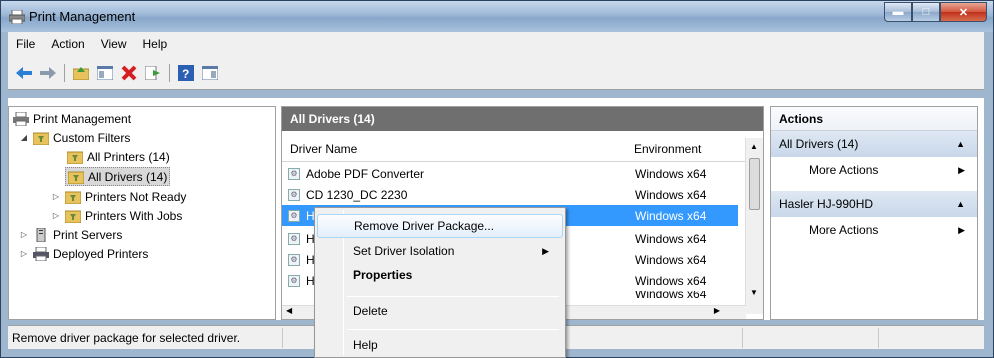  I want to click on tree-item-all-drivers: All Drivers (14), so click(118, 176).